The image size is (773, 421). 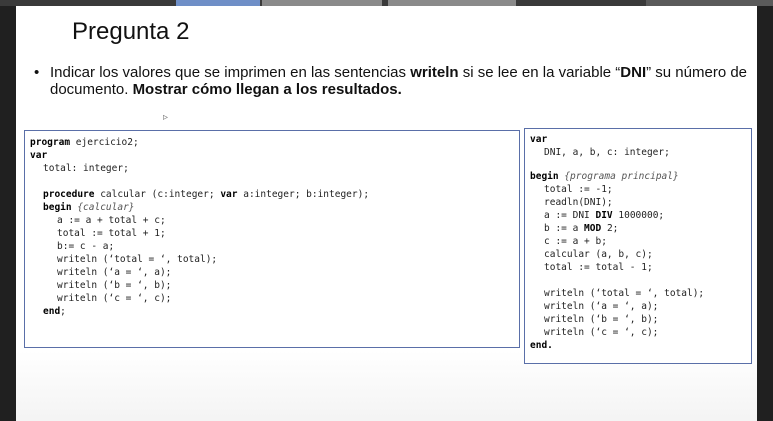 I want to click on keyword-div: DIV, so click(x=604, y=215).